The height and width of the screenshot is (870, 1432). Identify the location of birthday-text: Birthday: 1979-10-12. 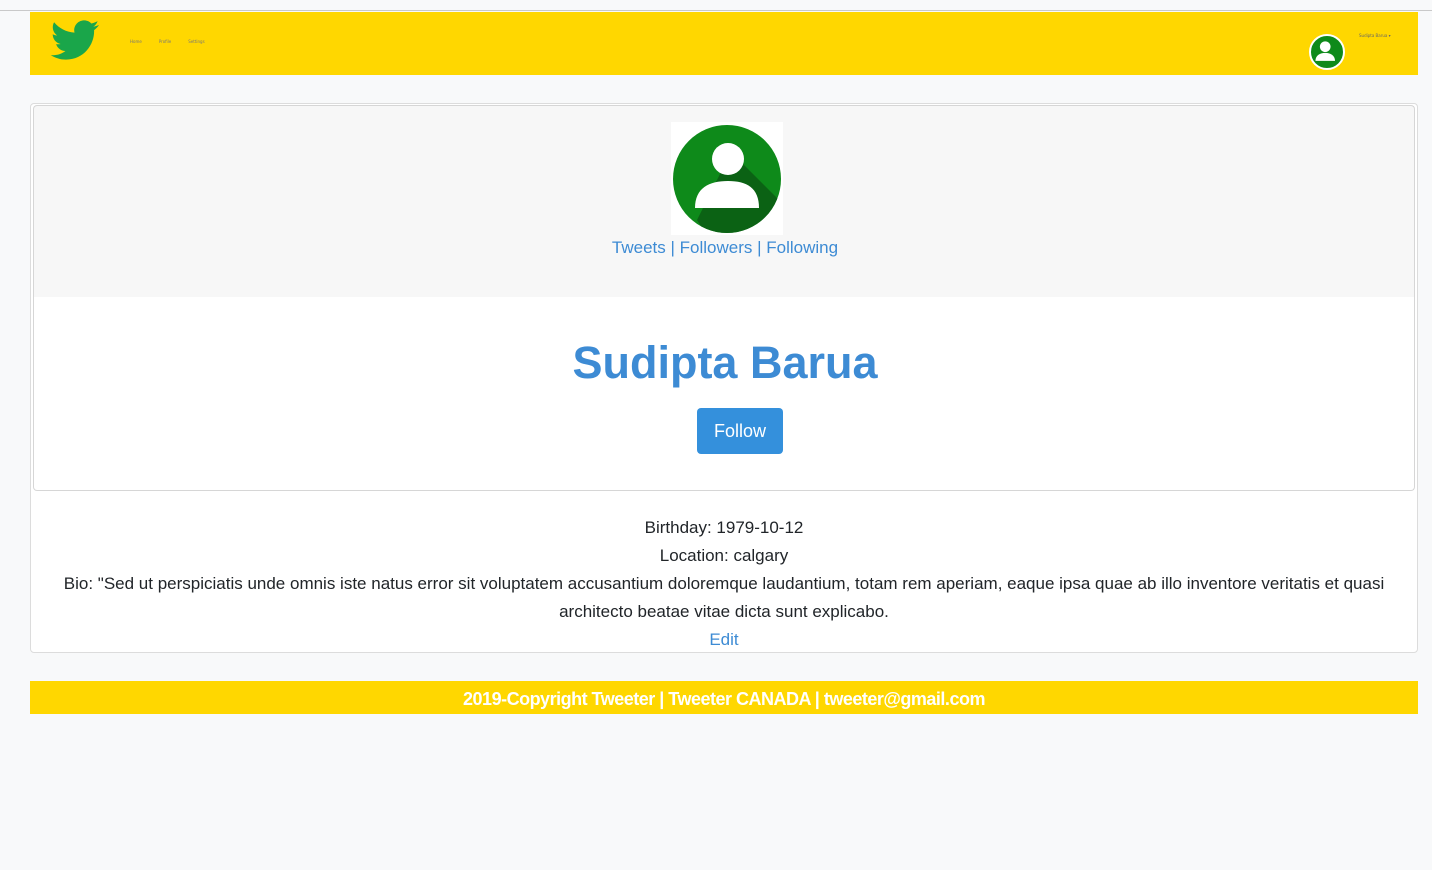
(724, 527).